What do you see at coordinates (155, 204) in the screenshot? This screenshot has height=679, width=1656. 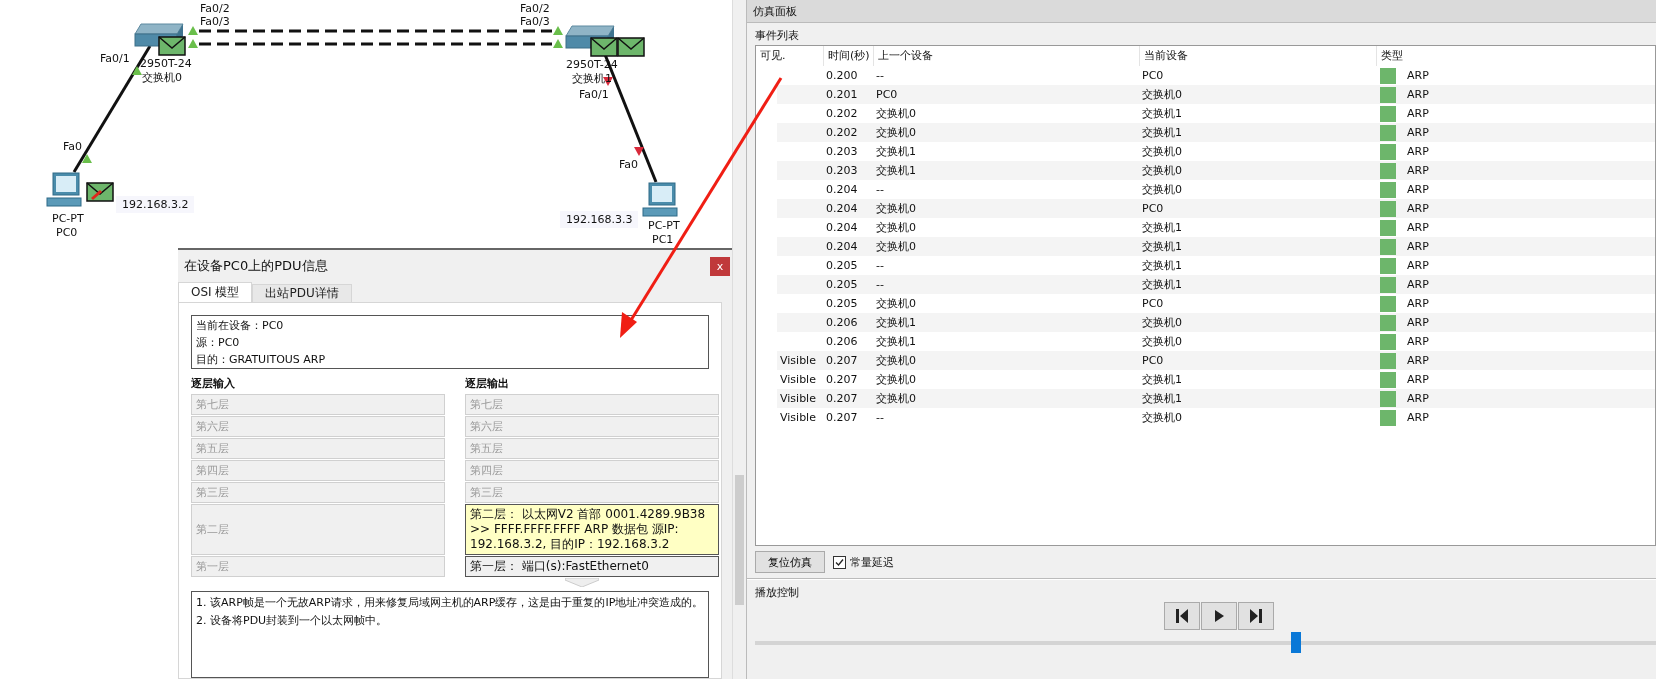 I see `ip-label: 192.168.3.2` at bounding box center [155, 204].